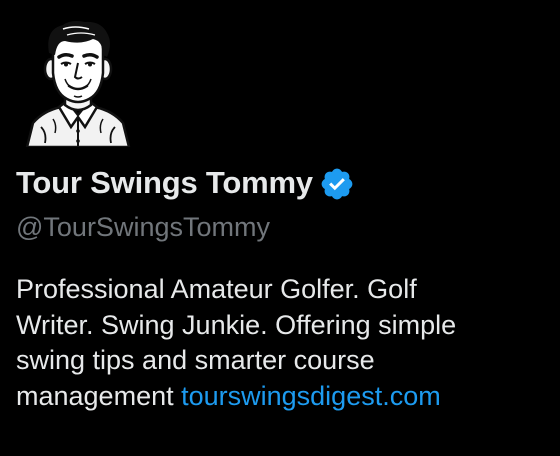 This screenshot has height=456, width=560. What do you see at coordinates (99, 395) in the screenshot?
I see `bio-text: management` at bounding box center [99, 395].